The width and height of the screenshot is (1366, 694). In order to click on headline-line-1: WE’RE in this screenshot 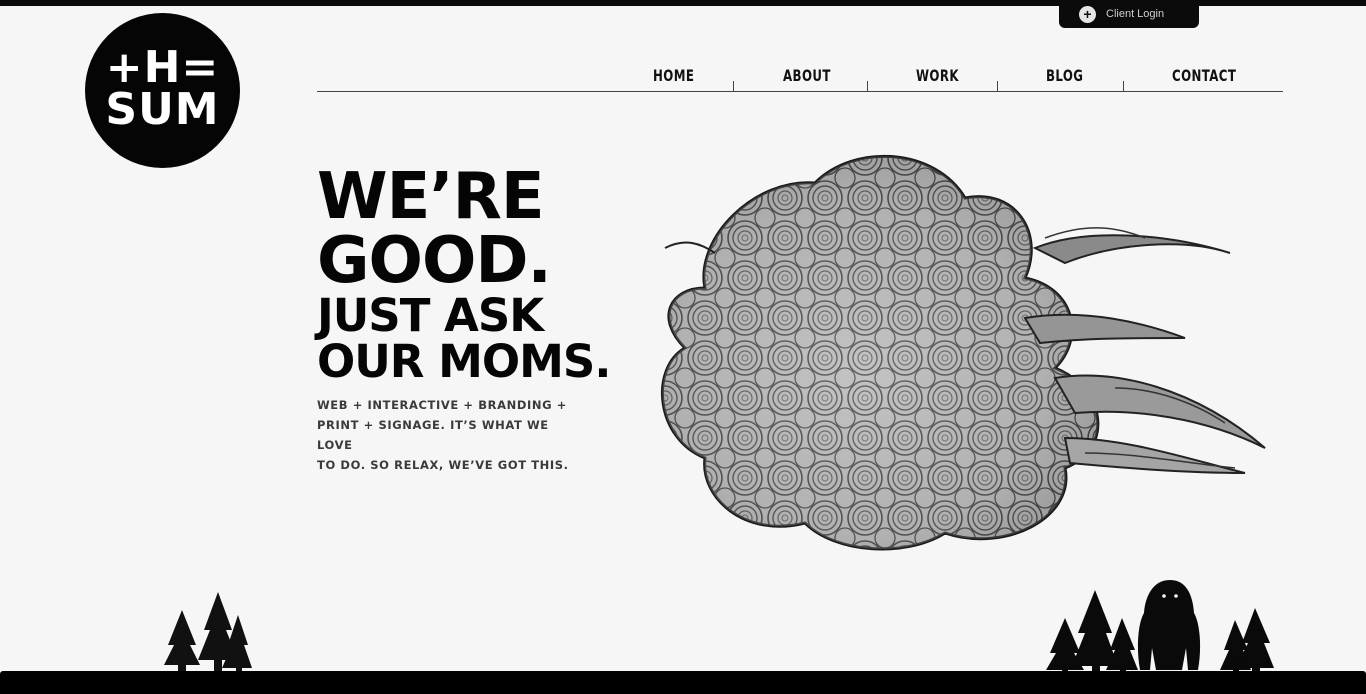, I will do `click(431, 197)`.